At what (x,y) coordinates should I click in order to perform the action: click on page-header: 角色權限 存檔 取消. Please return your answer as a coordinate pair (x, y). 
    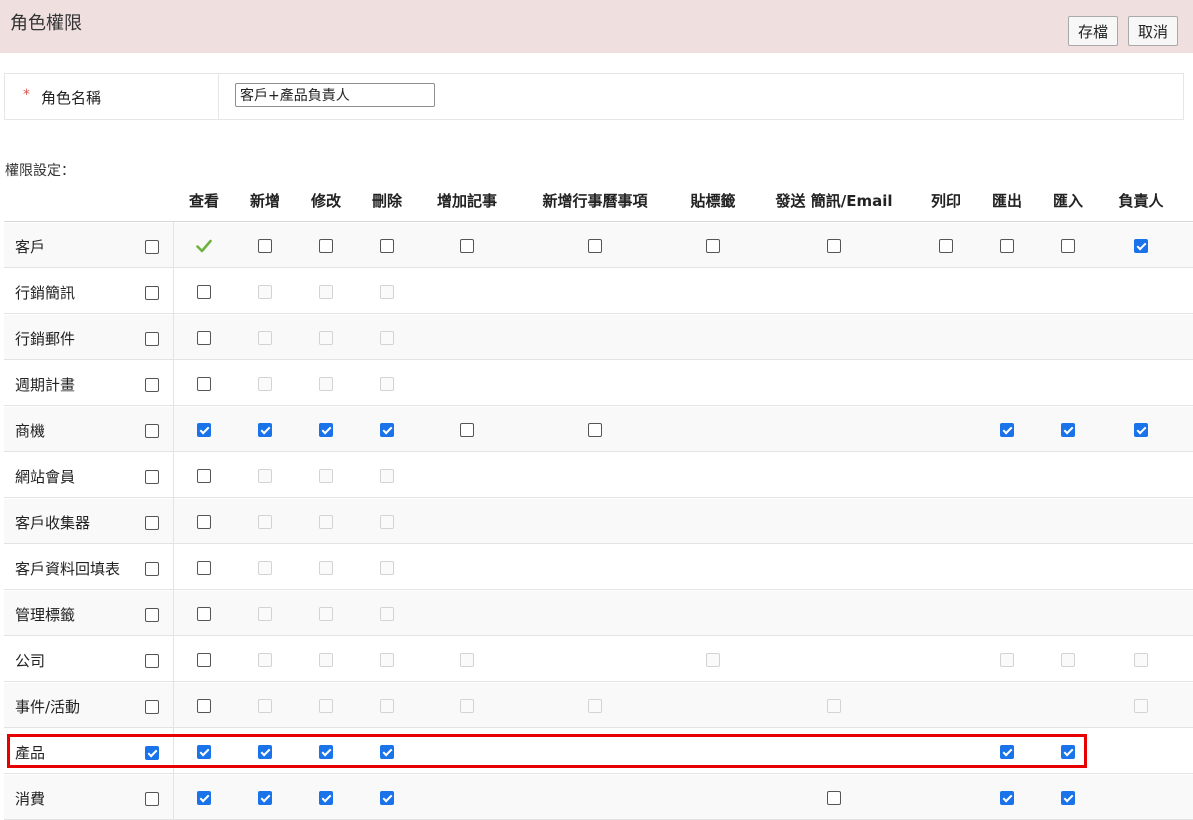
    Looking at the image, I should click on (596, 26).